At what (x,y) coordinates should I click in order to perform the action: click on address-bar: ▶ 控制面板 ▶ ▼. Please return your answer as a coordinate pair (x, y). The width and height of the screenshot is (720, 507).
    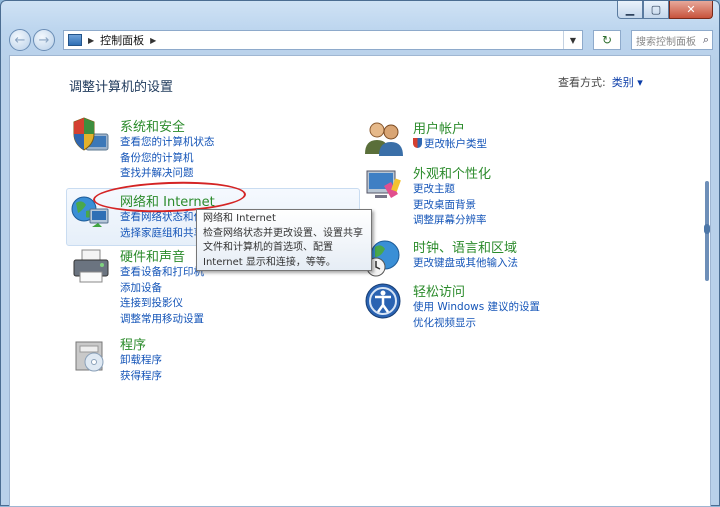
    Looking at the image, I should click on (323, 40).